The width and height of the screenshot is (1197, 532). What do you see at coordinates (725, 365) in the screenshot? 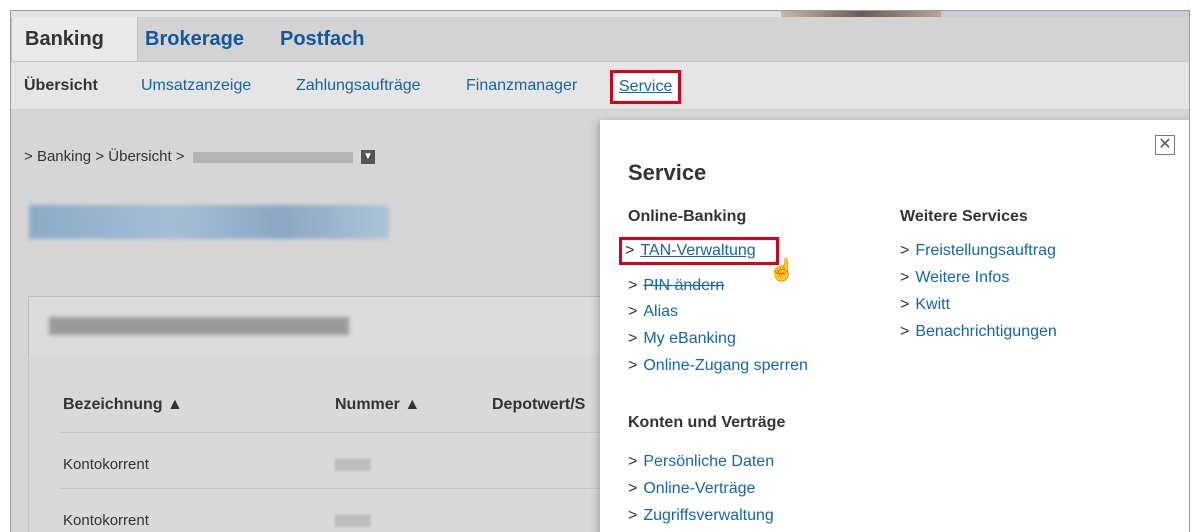
I see `link-label: Online-Zugang sperren` at bounding box center [725, 365].